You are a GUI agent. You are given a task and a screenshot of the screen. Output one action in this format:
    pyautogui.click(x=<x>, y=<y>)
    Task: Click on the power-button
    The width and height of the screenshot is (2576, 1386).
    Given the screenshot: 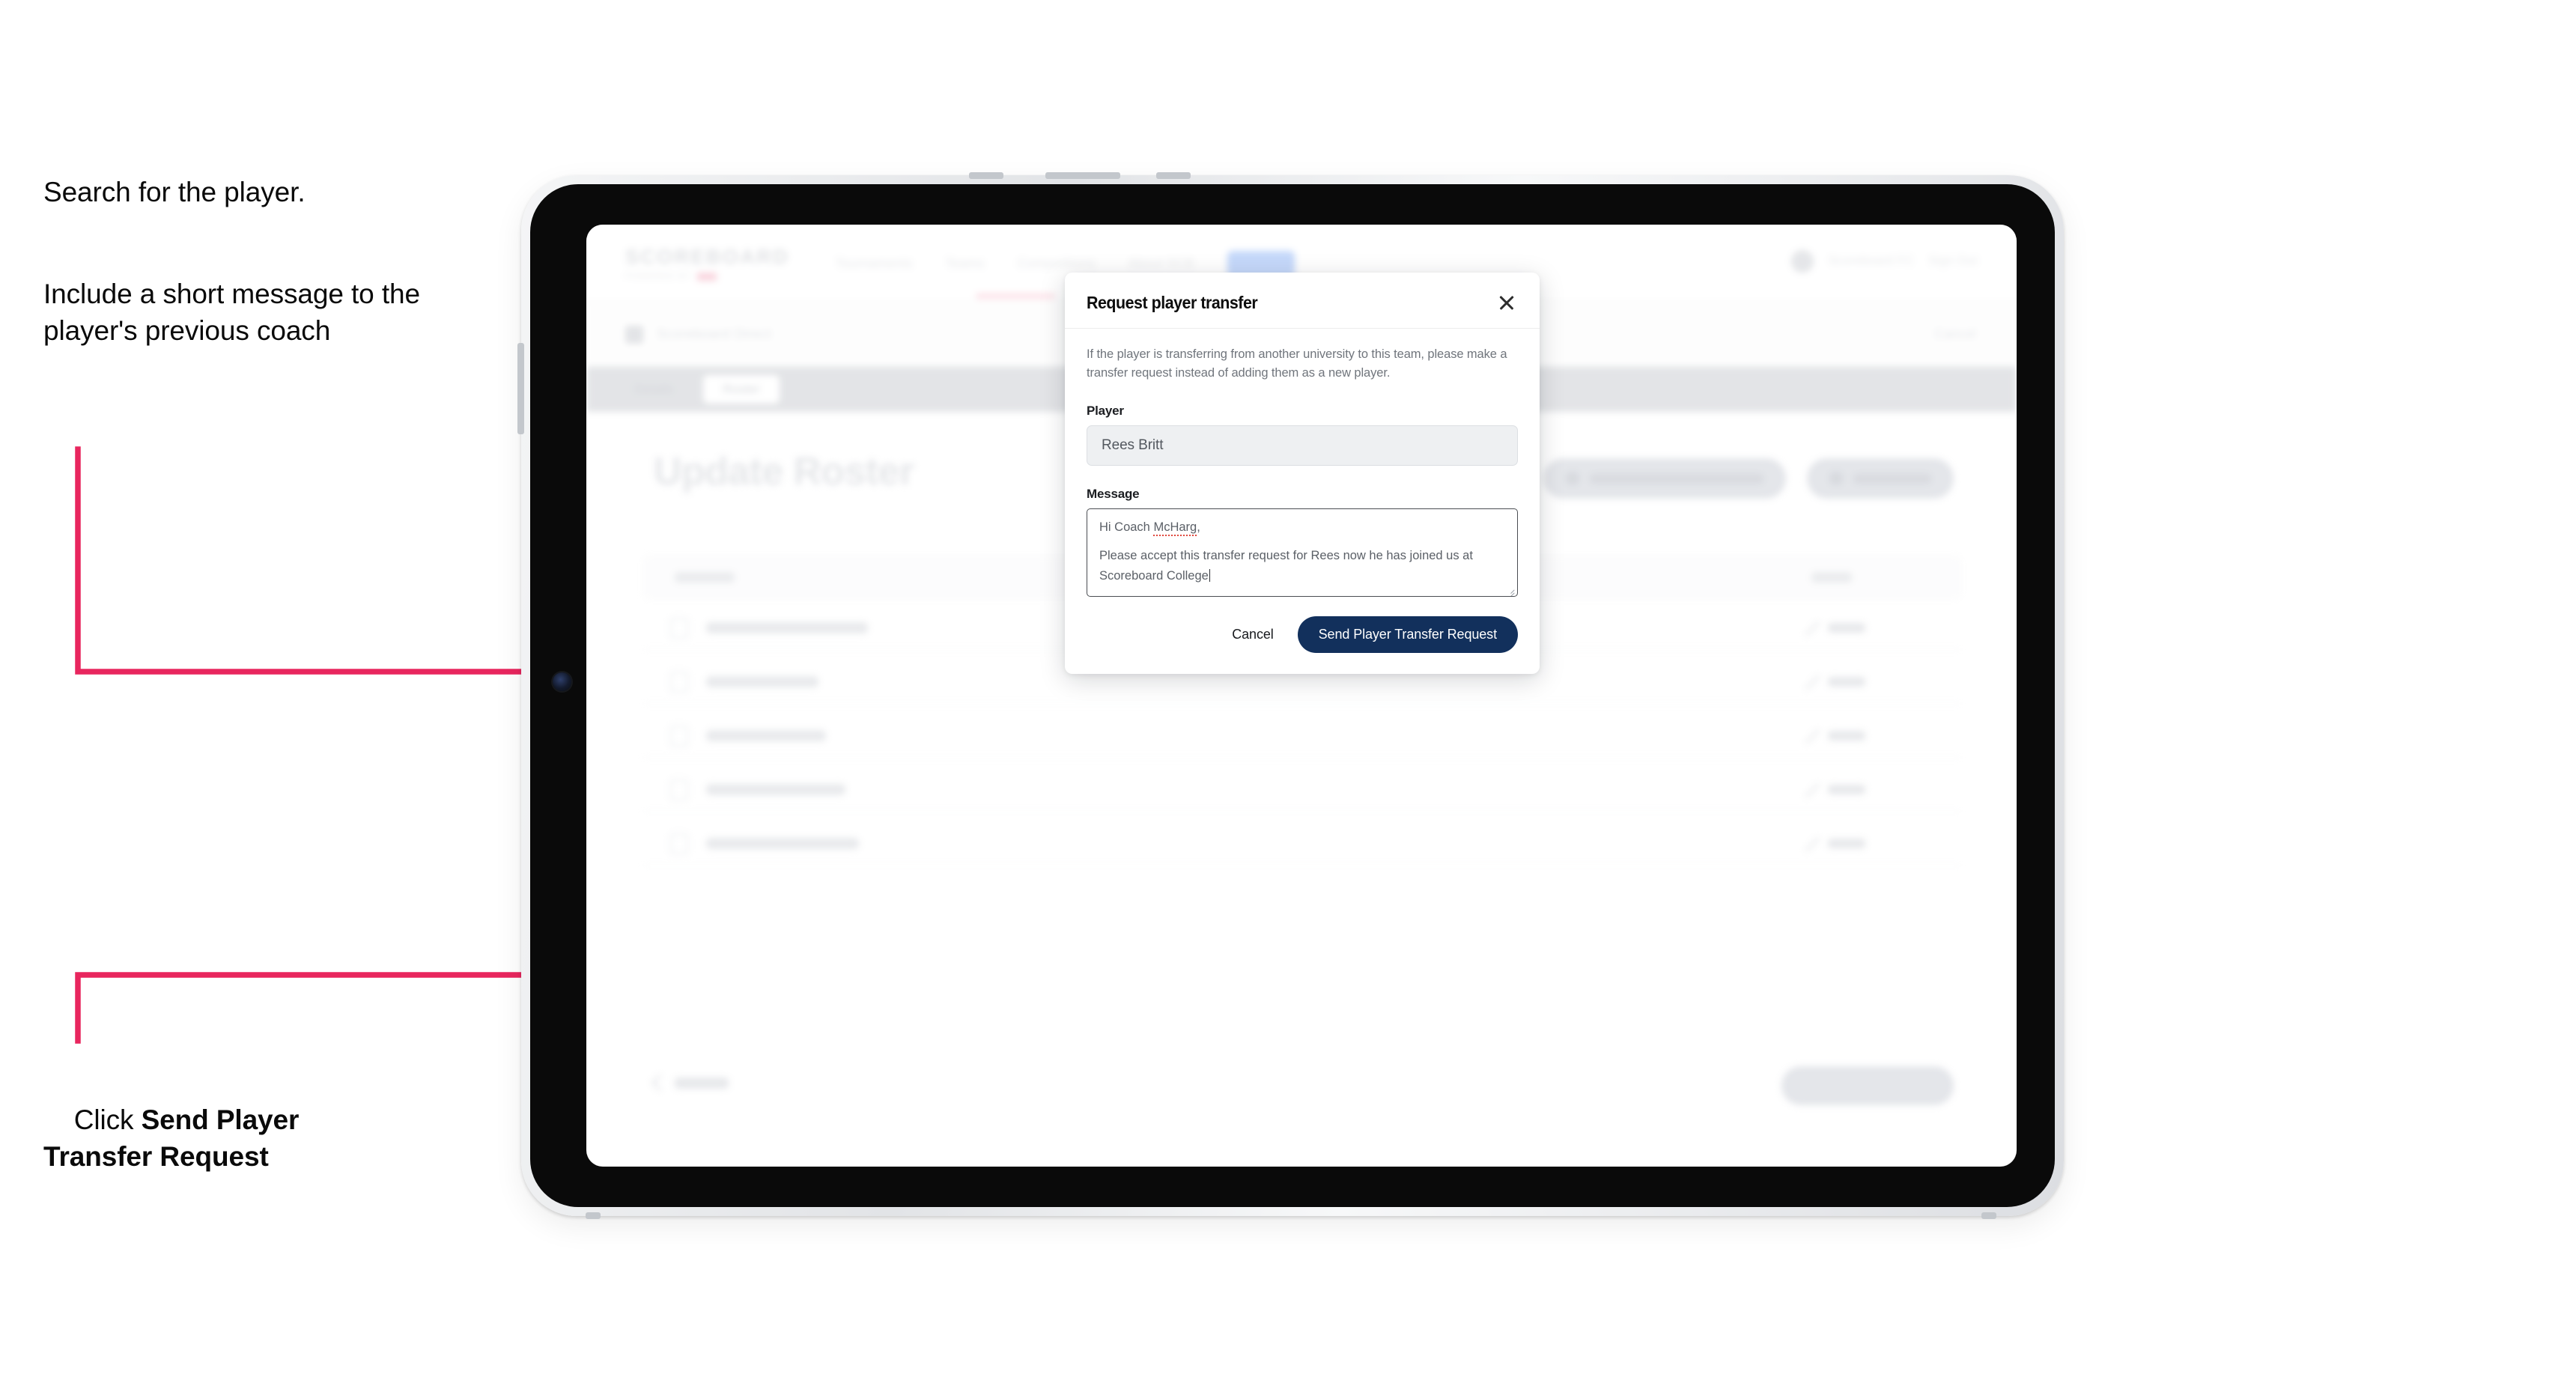 What is the action you would take?
    pyautogui.click(x=520, y=389)
    